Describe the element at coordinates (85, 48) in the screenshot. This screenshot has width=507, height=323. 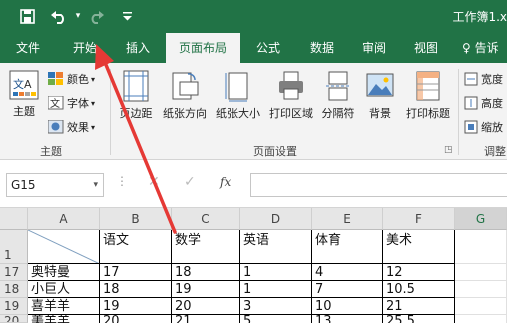
I see `tab-home: 开始` at that location.